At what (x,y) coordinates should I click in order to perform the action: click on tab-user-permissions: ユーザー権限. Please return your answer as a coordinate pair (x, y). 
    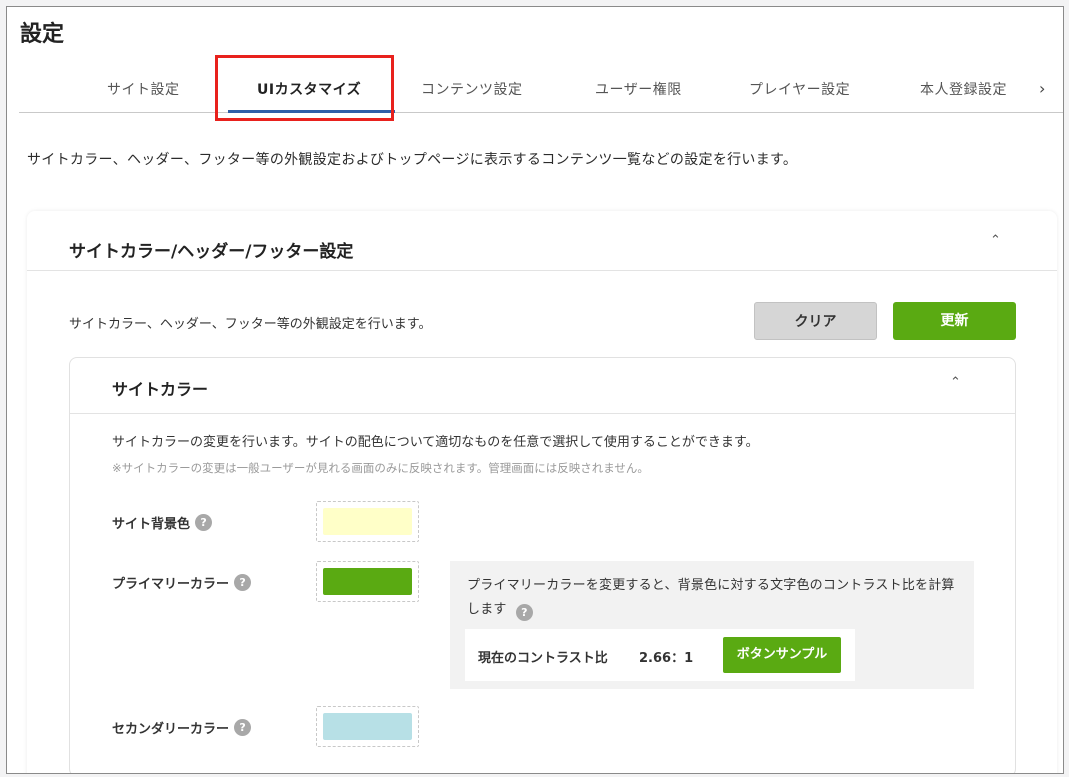
    Looking at the image, I should click on (638, 89).